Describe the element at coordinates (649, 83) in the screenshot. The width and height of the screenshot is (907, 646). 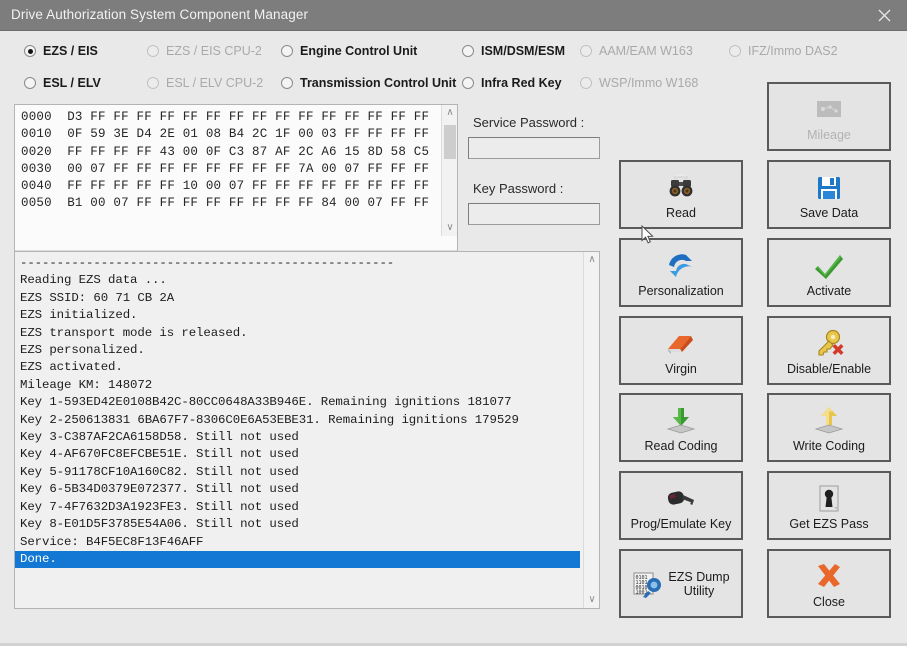
I see `radio-label: WSP/Immo W168` at that location.